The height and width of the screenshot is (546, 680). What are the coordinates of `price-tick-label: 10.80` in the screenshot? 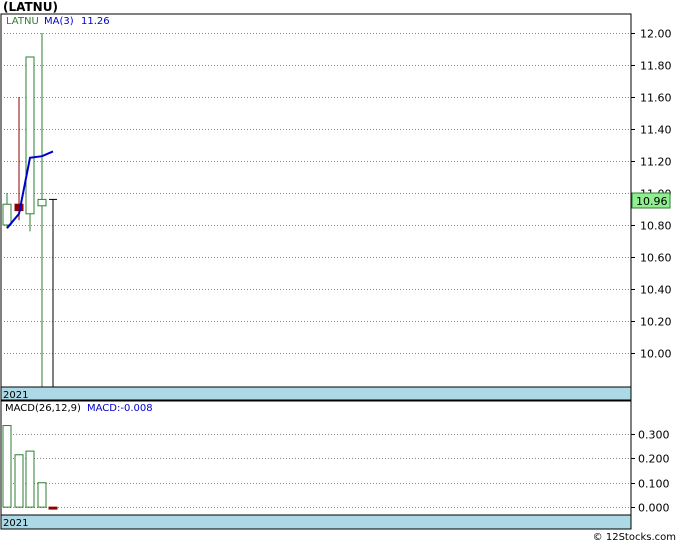 It's located at (656, 226).